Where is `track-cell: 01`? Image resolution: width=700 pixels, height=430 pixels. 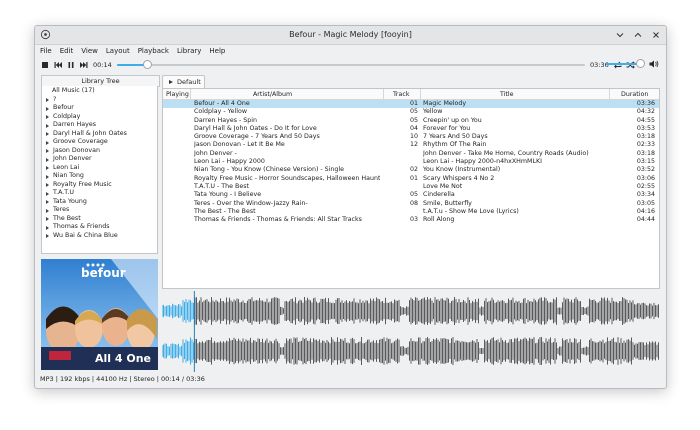 track-cell: 01 is located at coordinates (413, 178).